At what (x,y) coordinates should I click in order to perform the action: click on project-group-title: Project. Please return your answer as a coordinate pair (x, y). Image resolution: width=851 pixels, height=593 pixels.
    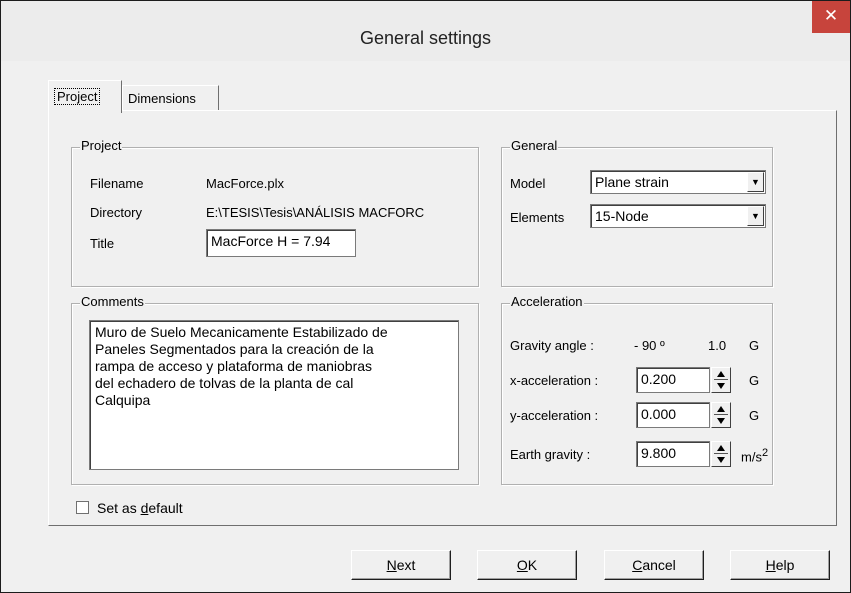
    Looking at the image, I should click on (101, 145).